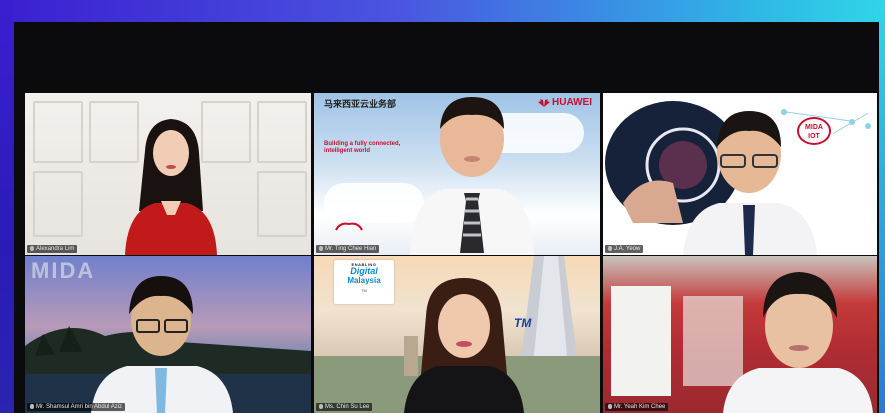 This screenshot has height=413, width=885. I want to click on slide-heading: 马来西亚云业务部, so click(360, 105).